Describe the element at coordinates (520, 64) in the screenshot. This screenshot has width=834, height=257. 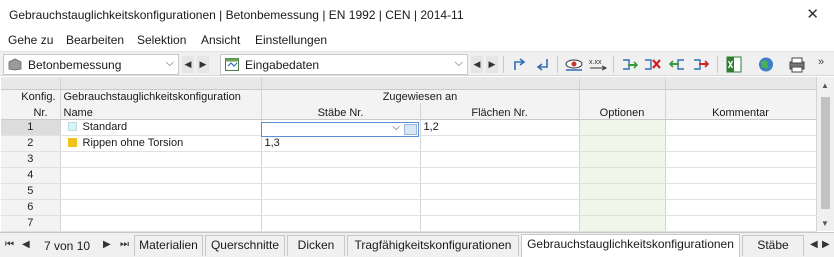
I see `arrow-up-icon` at that location.